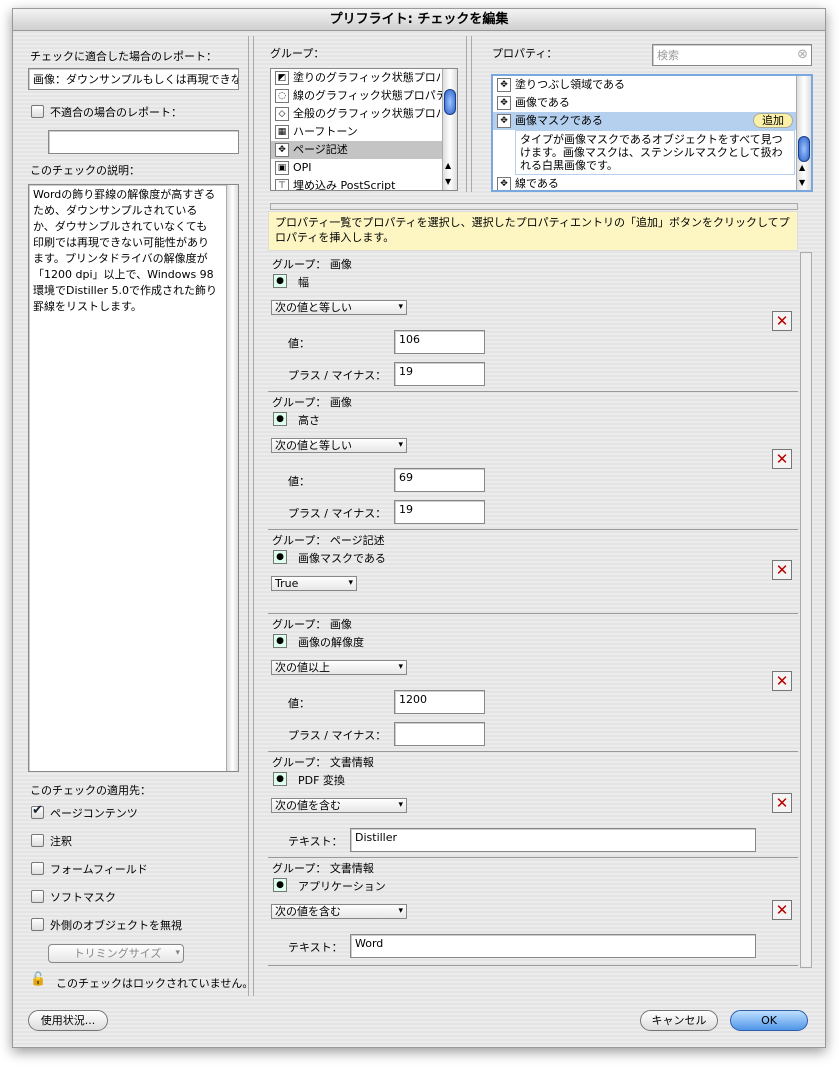  Describe the element at coordinates (94, 813) in the screenshot. I see `applies-label-0: ページコンテンツ` at that location.